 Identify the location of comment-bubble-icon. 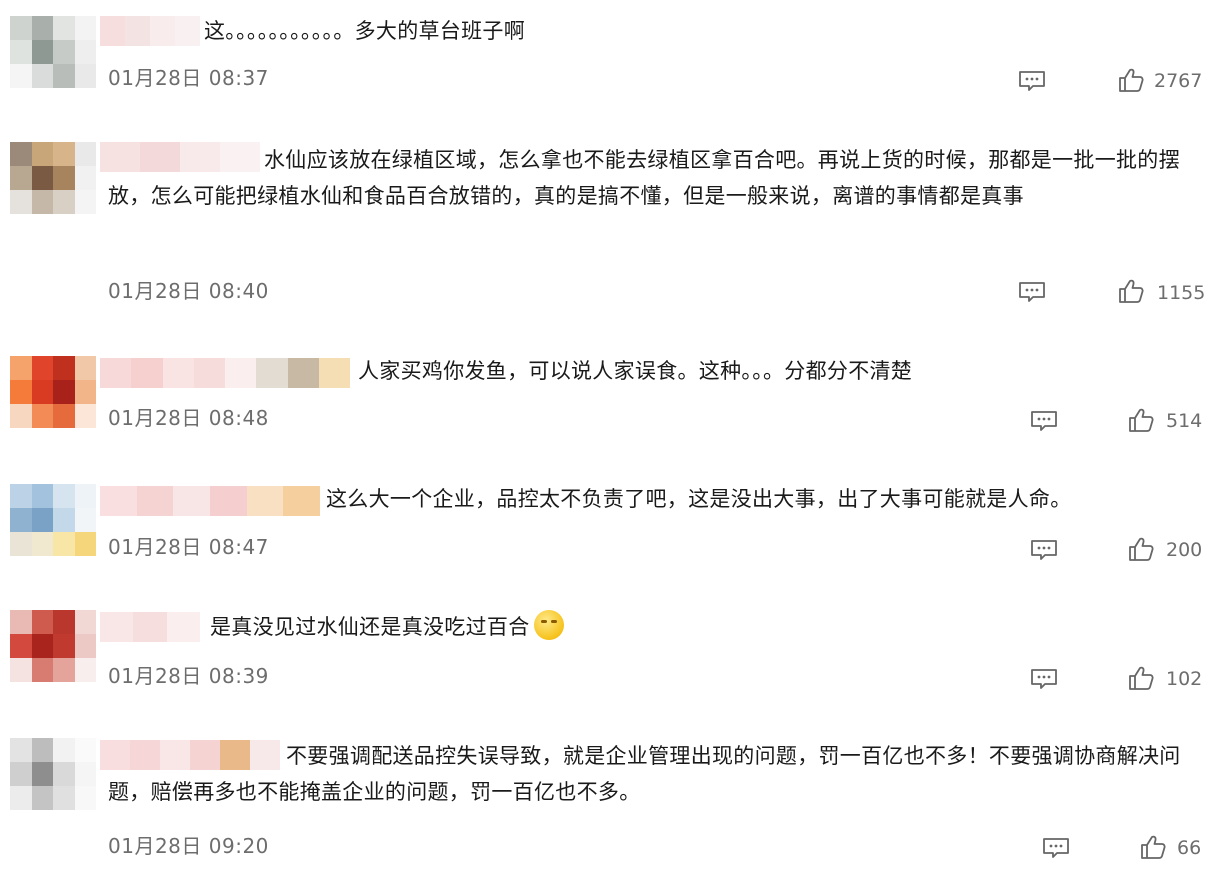
(1056, 848).